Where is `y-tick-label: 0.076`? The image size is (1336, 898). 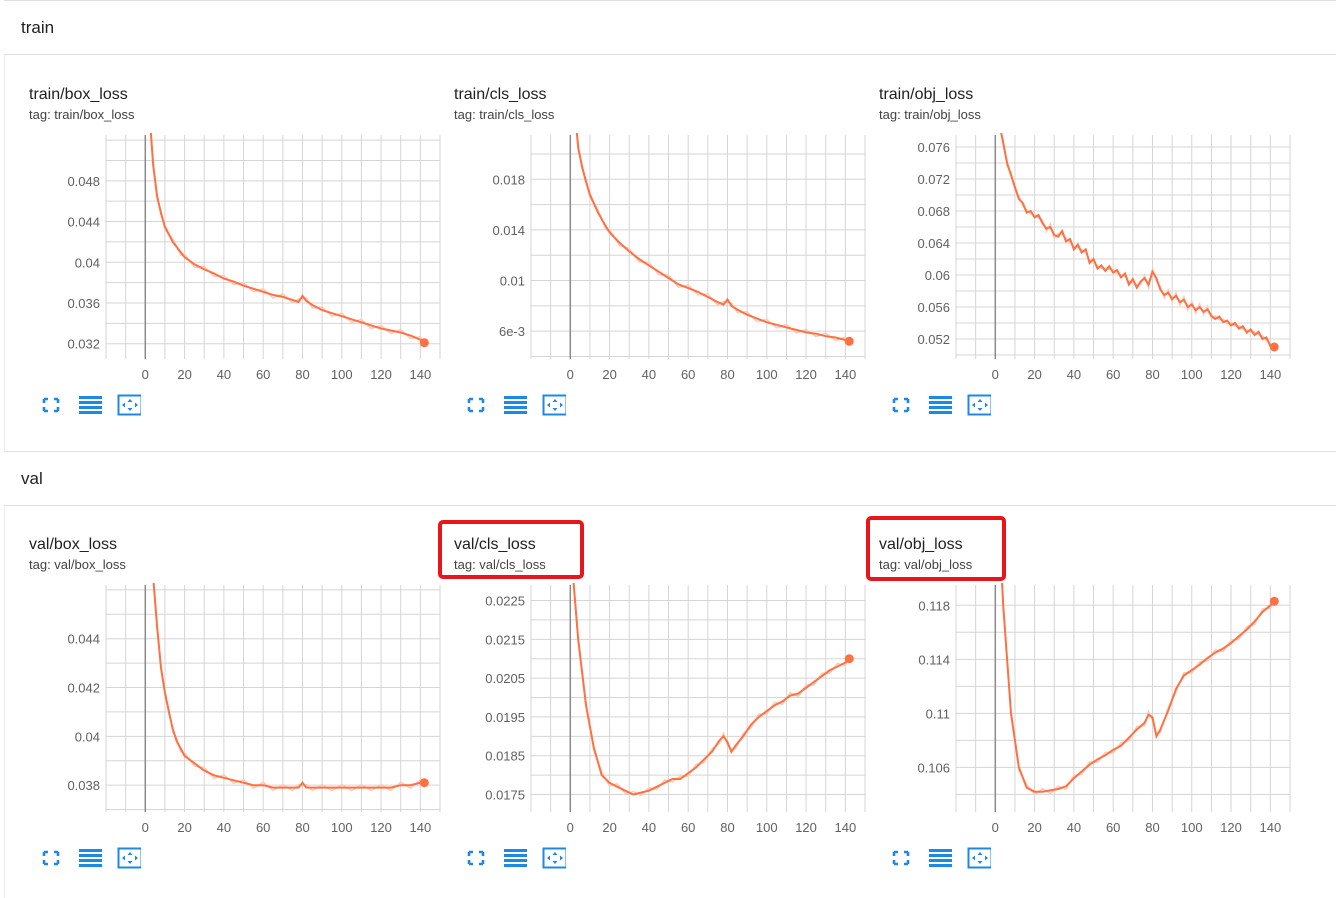
y-tick-label: 0.076 is located at coordinates (933, 147).